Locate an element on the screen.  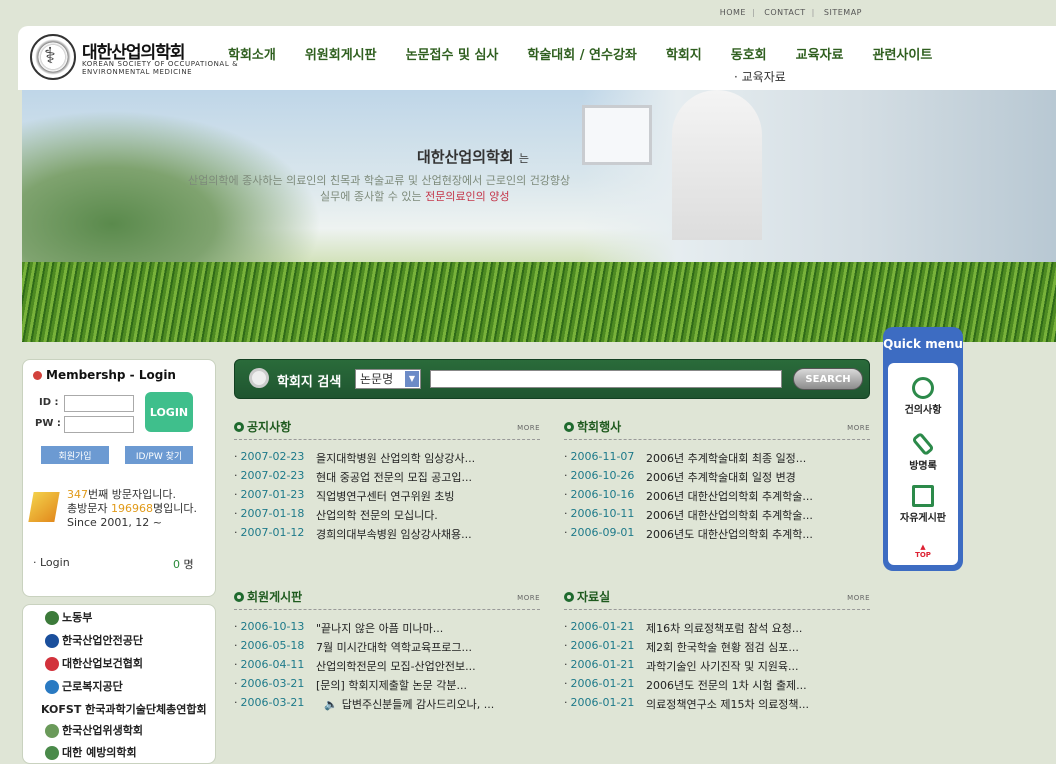
top-utility-links: HOME | CONTACT | SITEMAP is located at coordinates (790, 12).